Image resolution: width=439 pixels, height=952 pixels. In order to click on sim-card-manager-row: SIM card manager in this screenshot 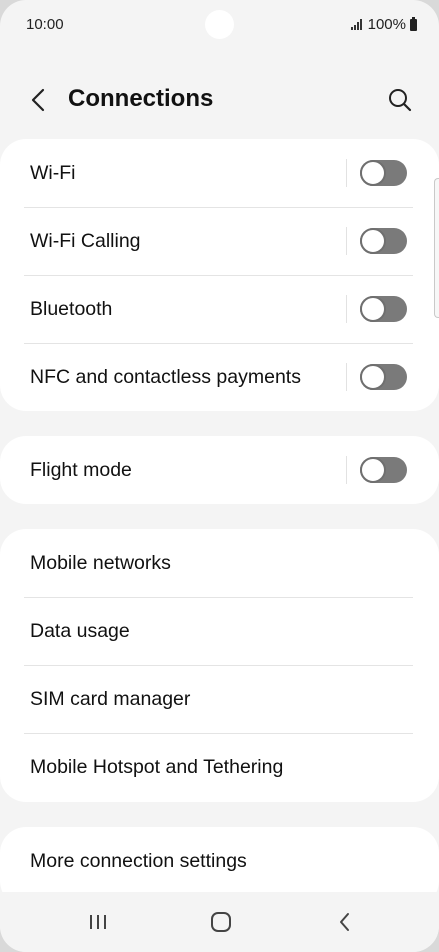, I will do `click(219, 699)`.